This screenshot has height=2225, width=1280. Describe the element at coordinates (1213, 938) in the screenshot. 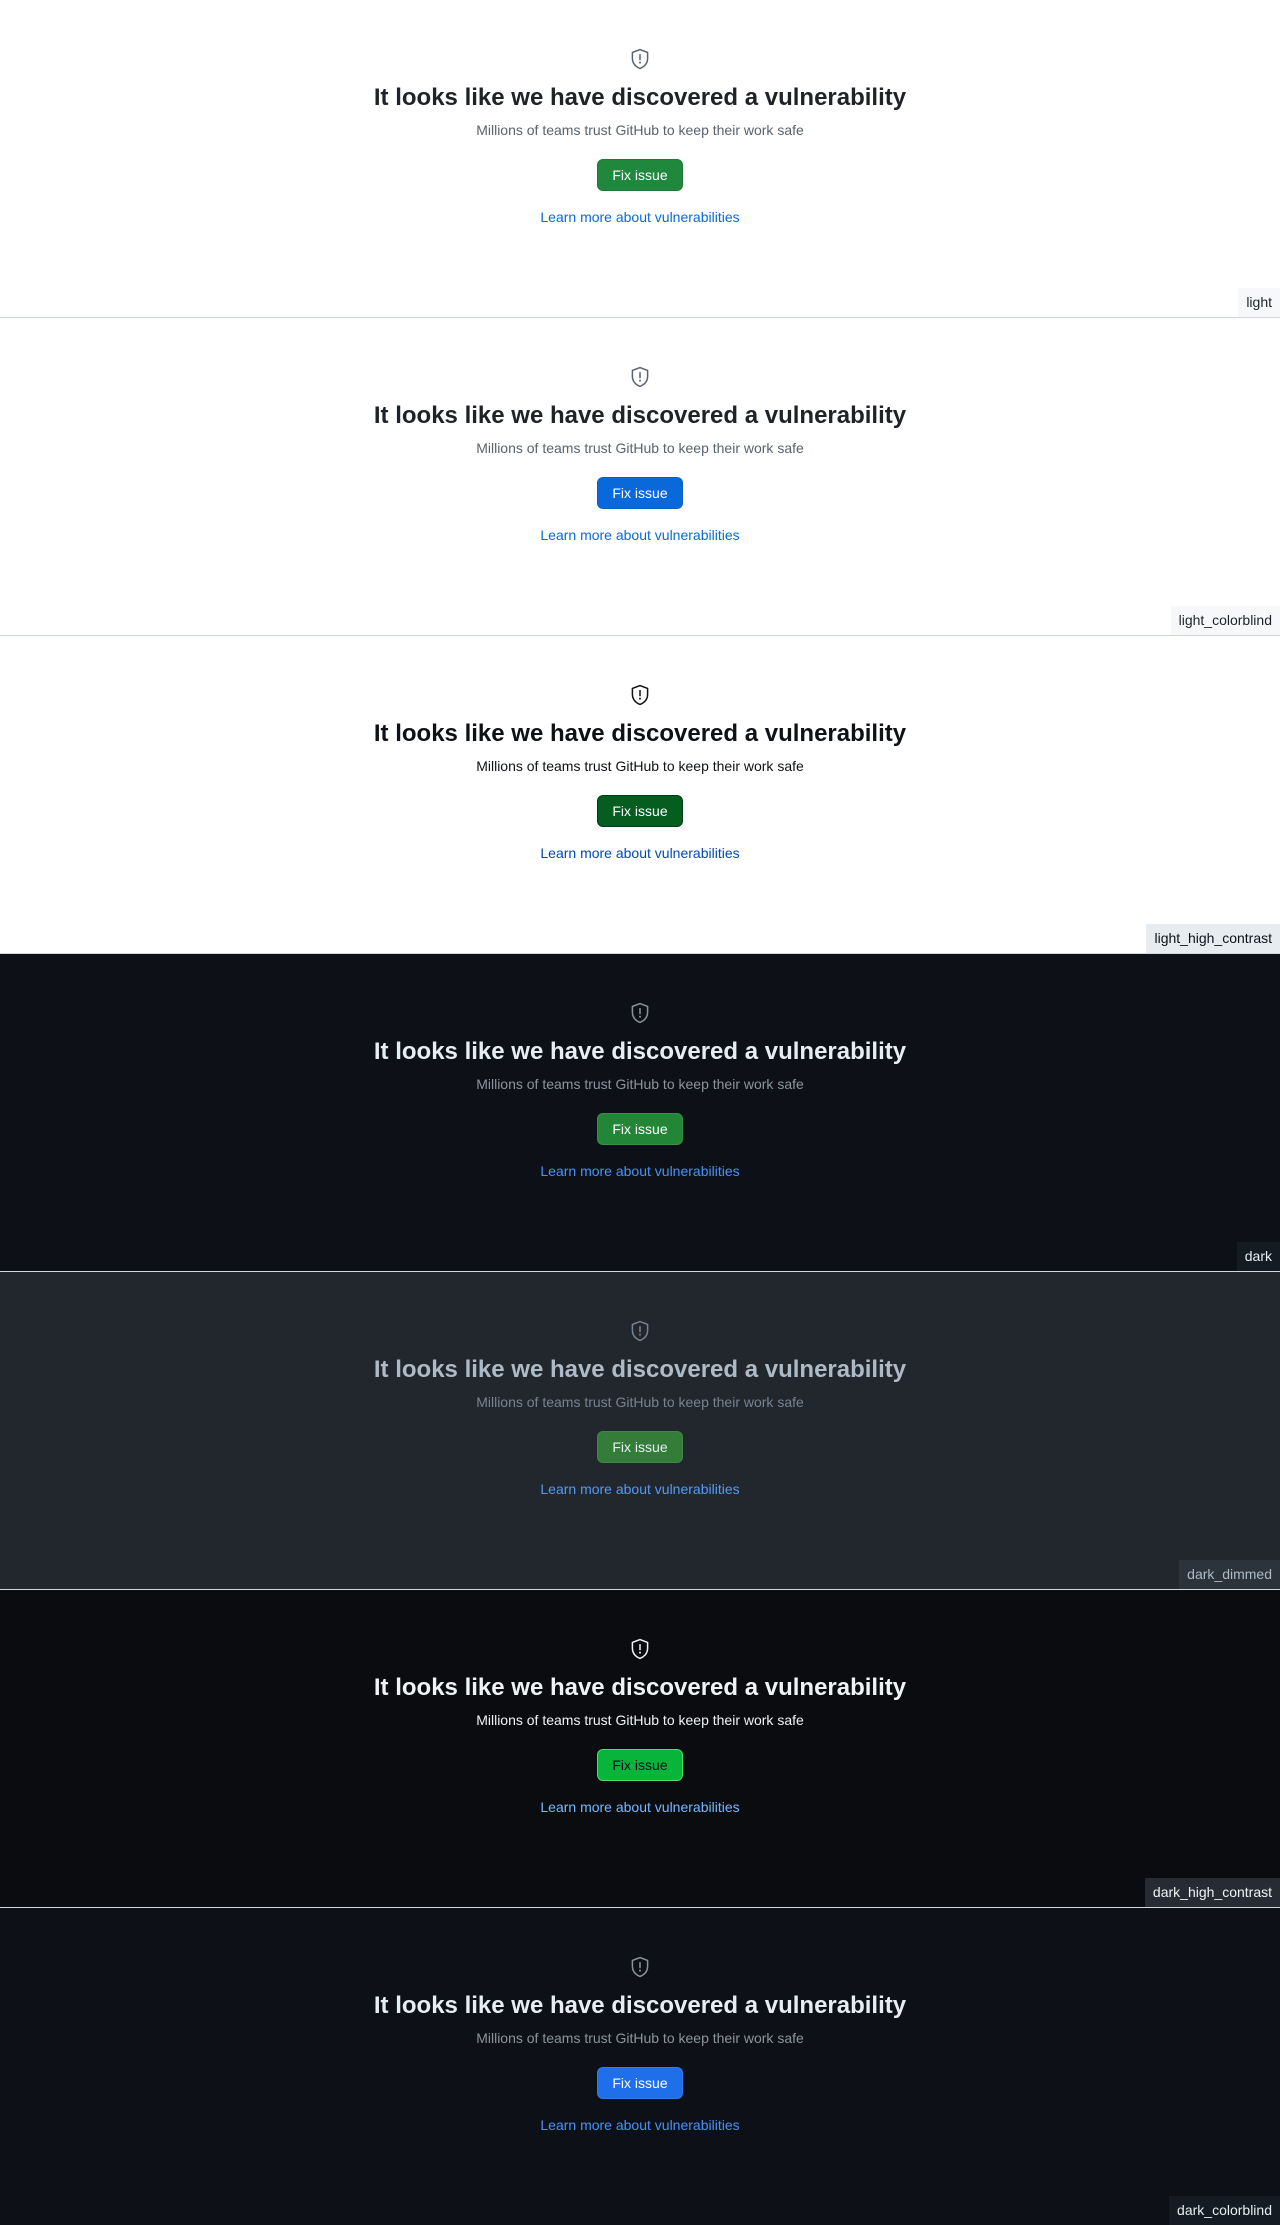

I see `theme-label: light_high_contrast` at that location.